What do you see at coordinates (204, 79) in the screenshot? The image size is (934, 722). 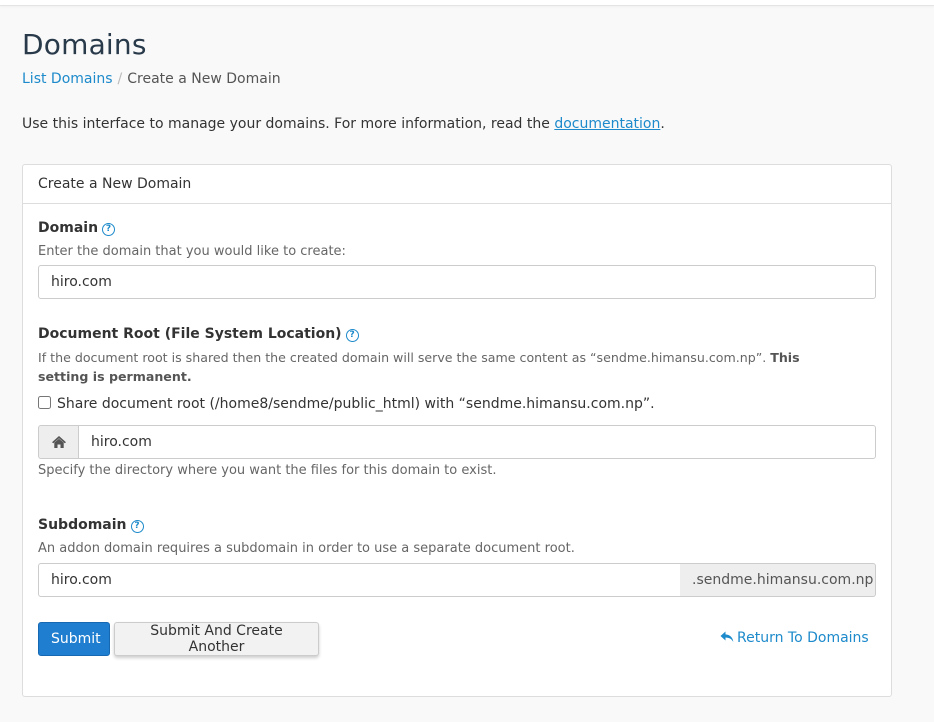 I see `breadcrumb-current: Create a New Domain` at bounding box center [204, 79].